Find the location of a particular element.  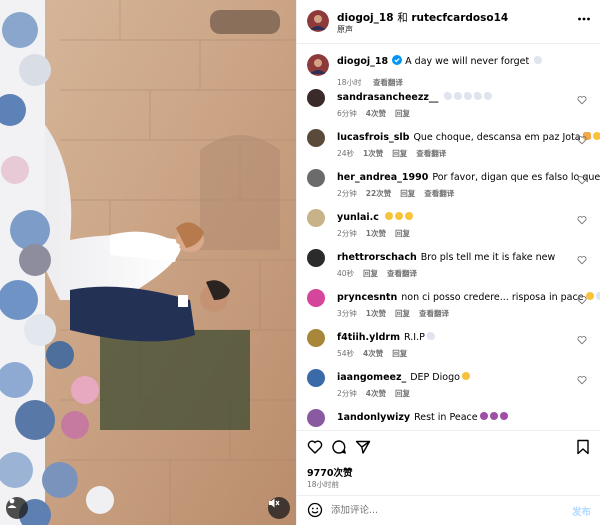

post-header: diogoj_18 和 rutecfcardoso14 原声 is located at coordinates (448, 22).